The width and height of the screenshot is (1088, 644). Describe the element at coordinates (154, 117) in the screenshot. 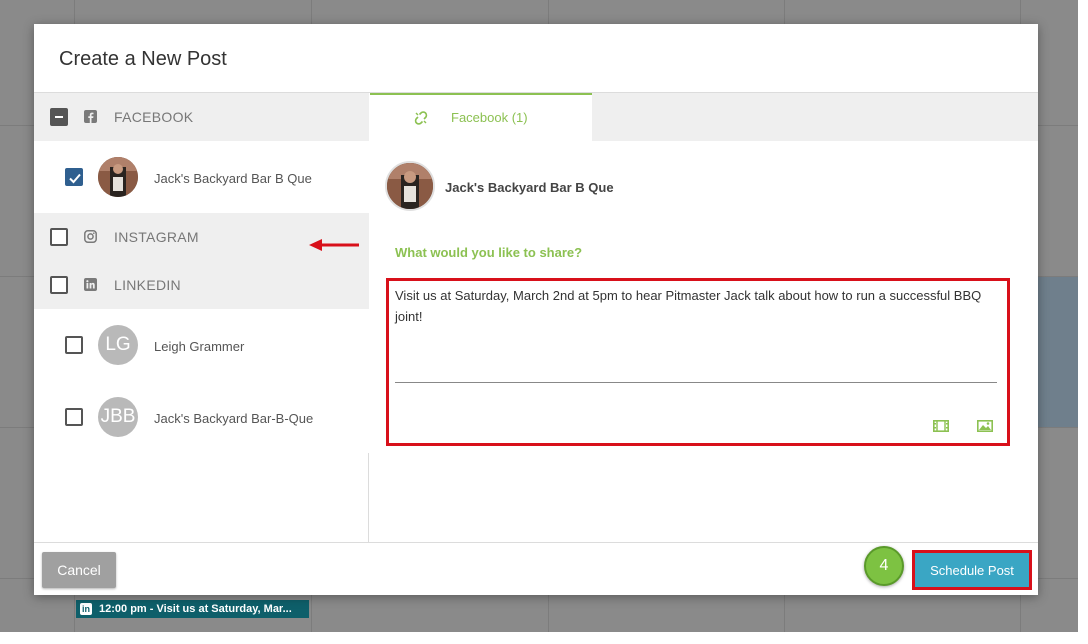

I see `network-label-facebook: FACEBOOK` at that location.